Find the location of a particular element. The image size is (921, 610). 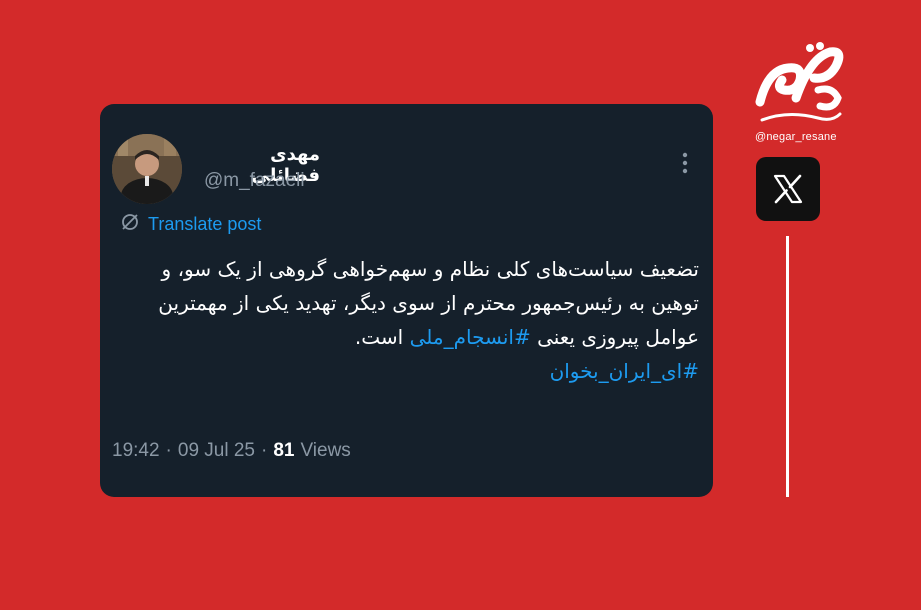

views-label: Views is located at coordinates (325, 451).